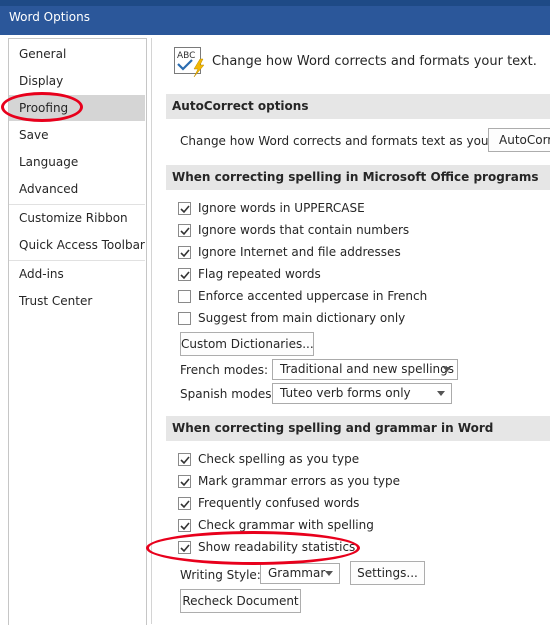 This screenshot has height=625, width=550. Describe the element at coordinates (228, 394) in the screenshot. I see `spanish-modes-label: Spanish modes:` at that location.